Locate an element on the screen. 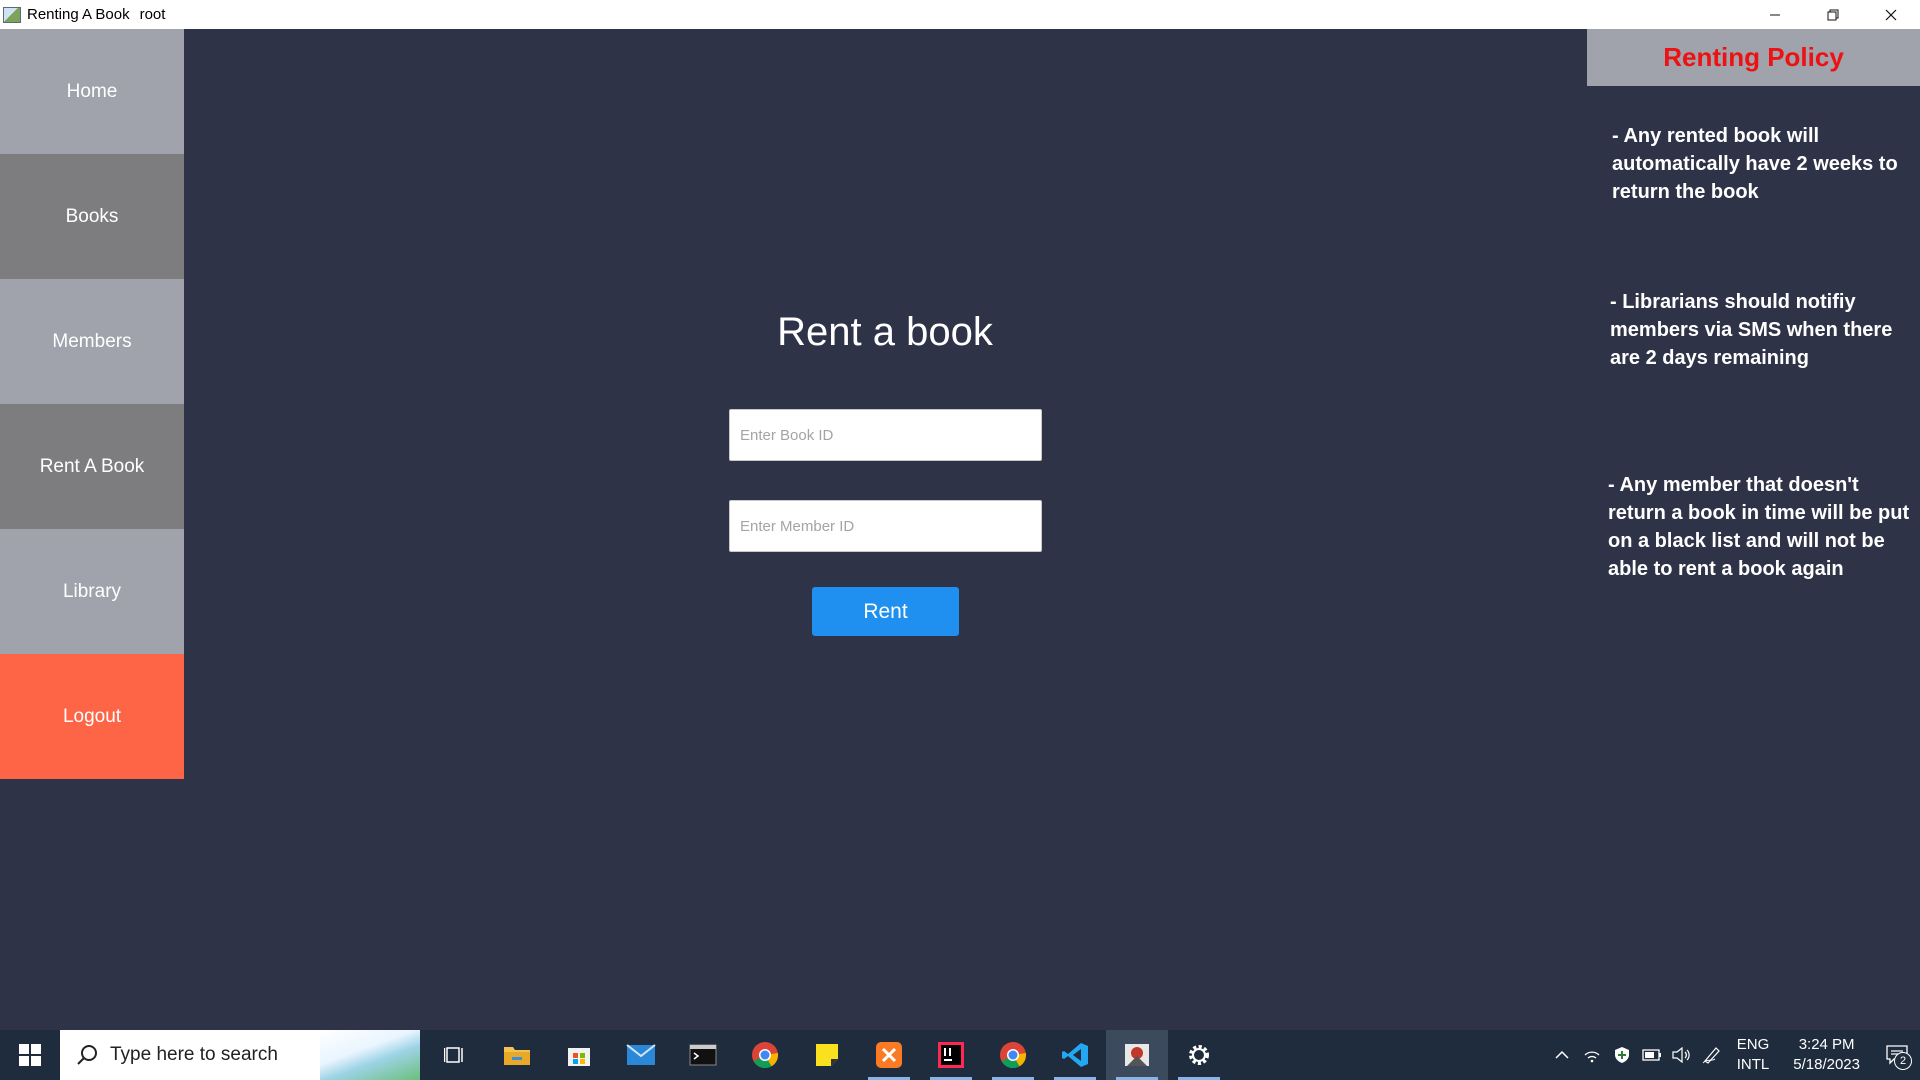  windows-start-icon is located at coordinates (30, 1055).